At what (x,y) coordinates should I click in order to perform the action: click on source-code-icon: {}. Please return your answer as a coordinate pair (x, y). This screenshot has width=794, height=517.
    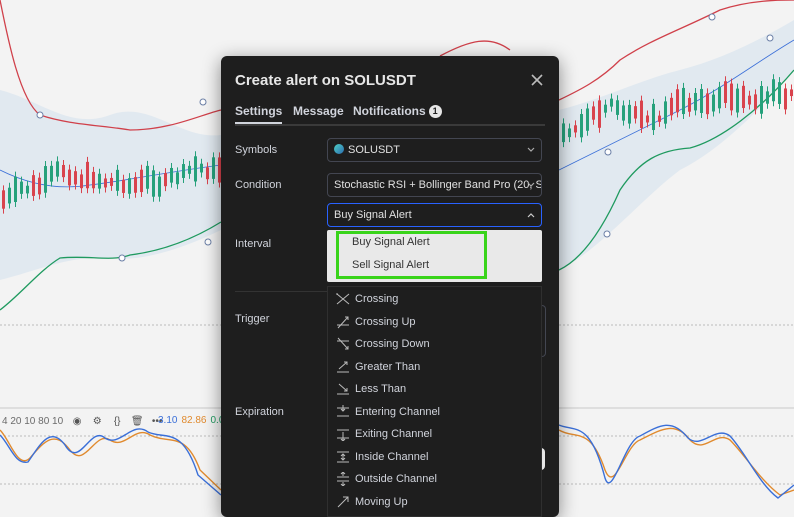
    Looking at the image, I should click on (117, 421).